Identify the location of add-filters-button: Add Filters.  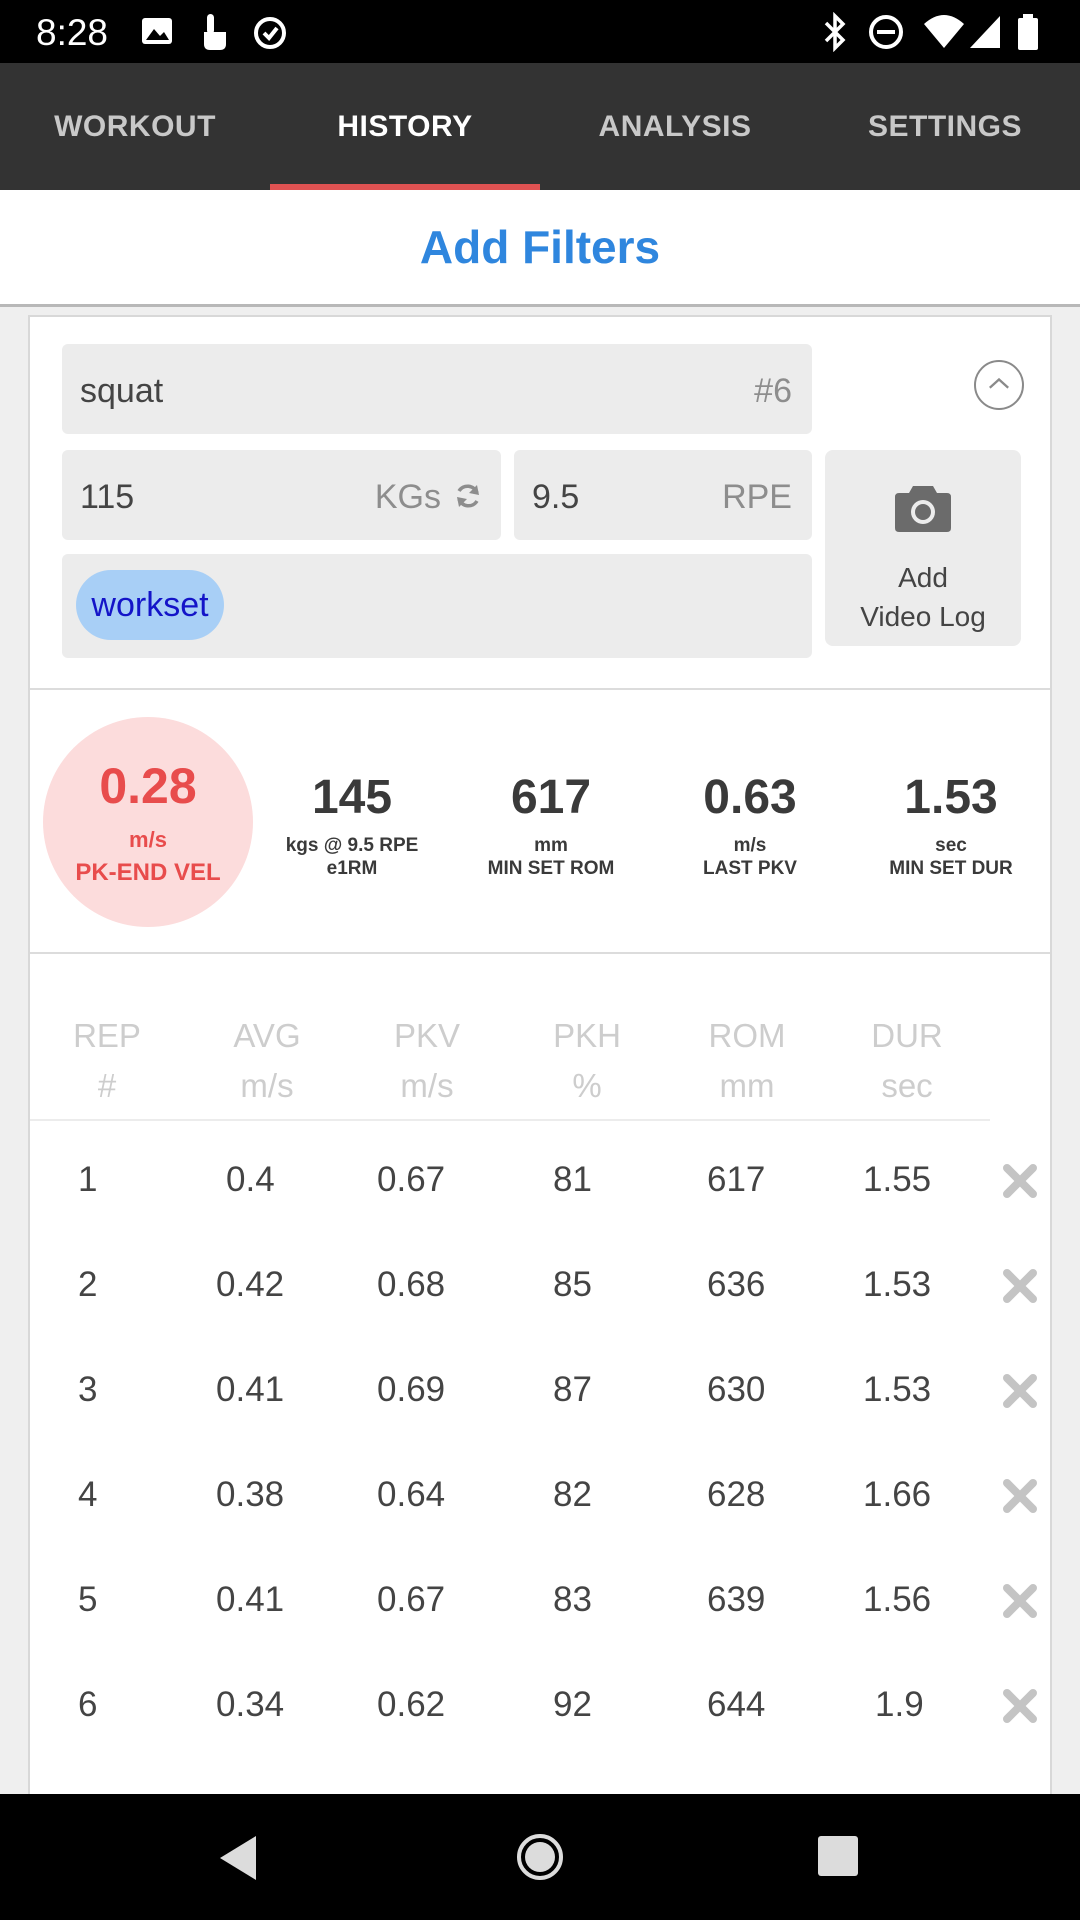
(540, 248).